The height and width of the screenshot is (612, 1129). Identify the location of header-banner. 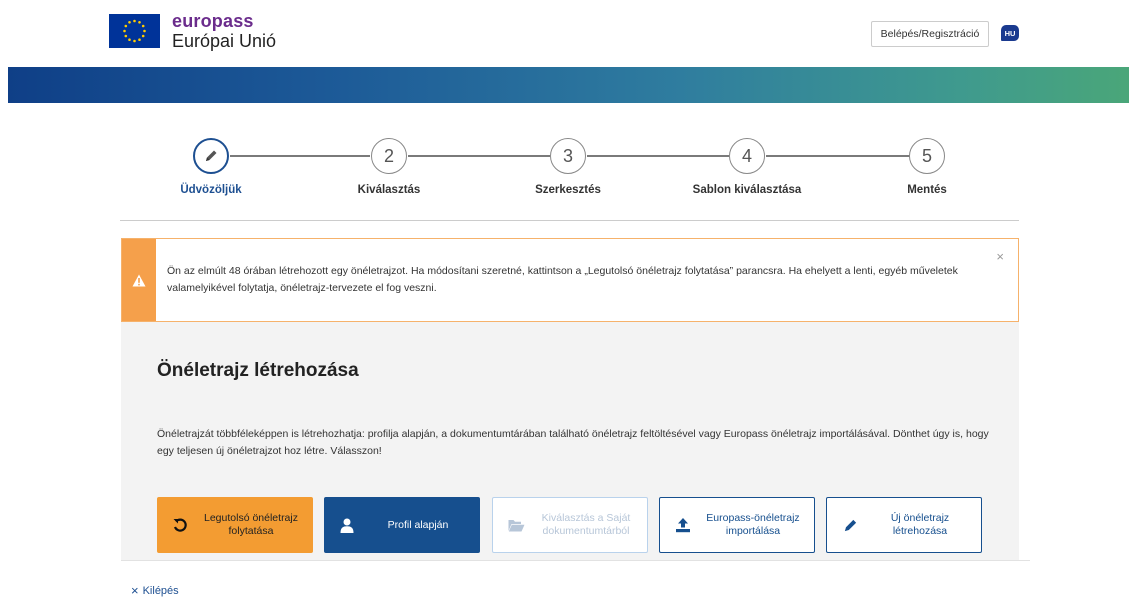
(568, 85).